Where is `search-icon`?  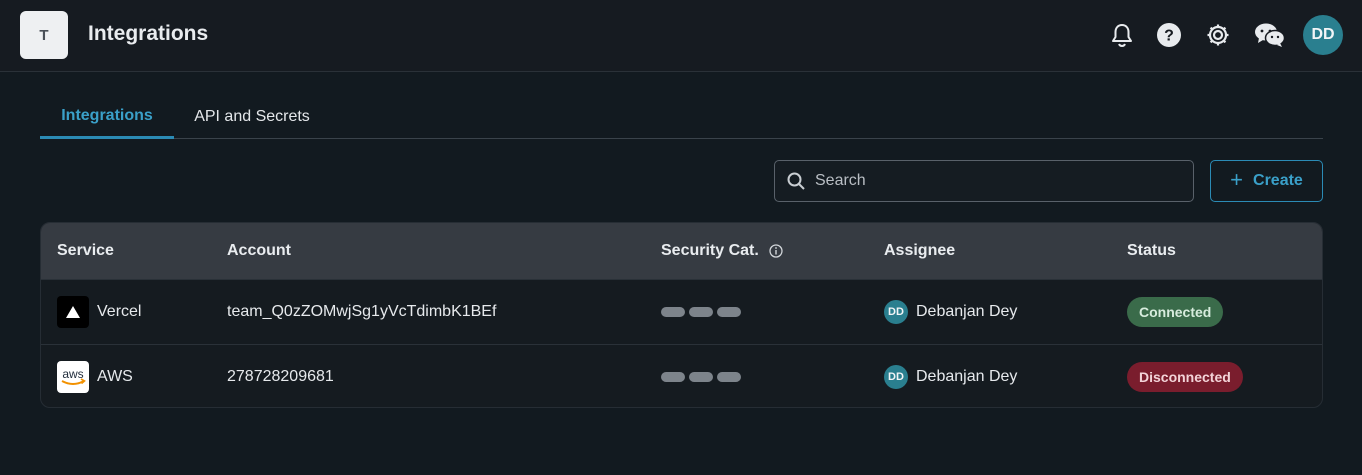
search-icon is located at coordinates (796, 181).